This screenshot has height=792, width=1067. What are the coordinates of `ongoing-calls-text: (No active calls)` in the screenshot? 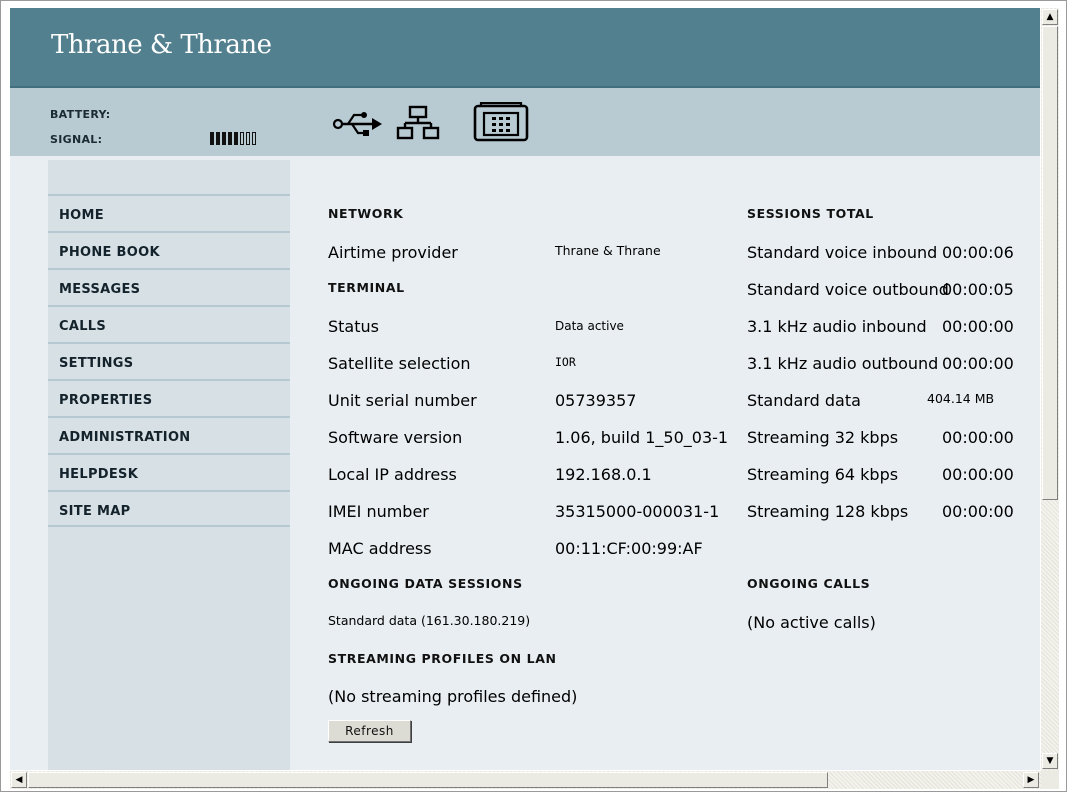 It's located at (811, 622).